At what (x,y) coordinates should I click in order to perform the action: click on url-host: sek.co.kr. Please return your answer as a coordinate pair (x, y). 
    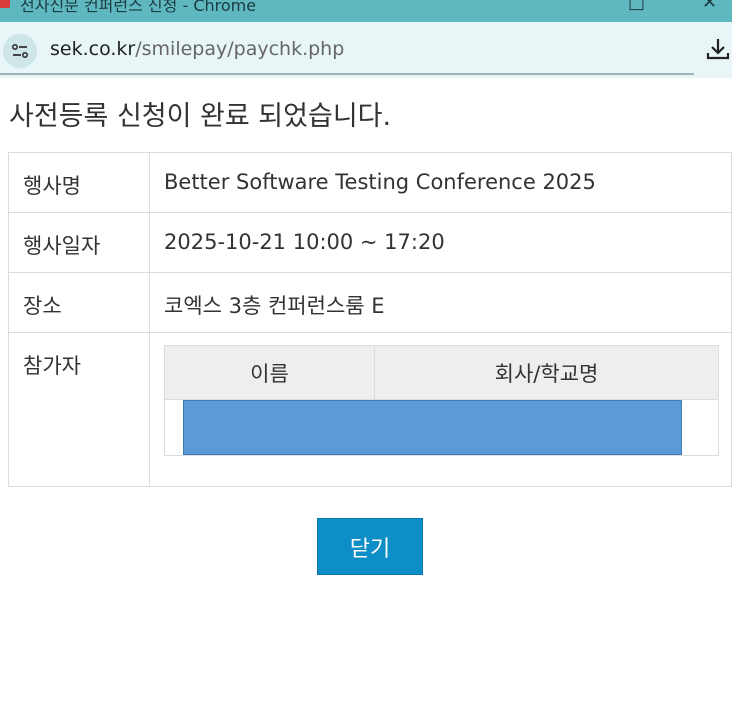
    Looking at the image, I should click on (93, 49).